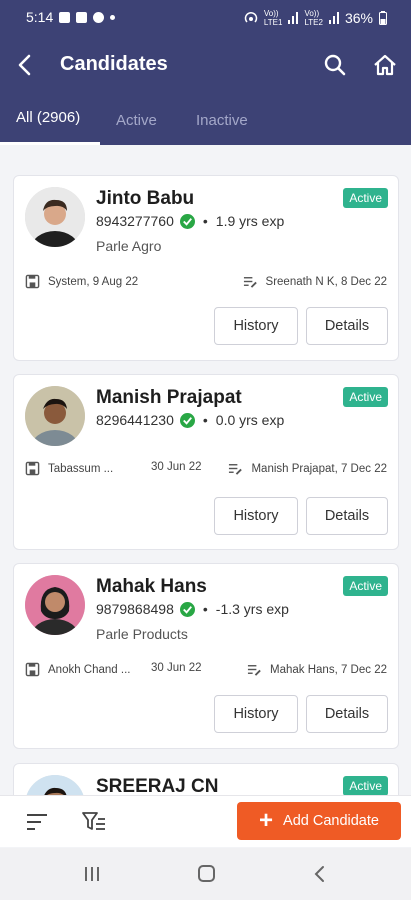 The width and height of the screenshot is (411, 900). Describe the element at coordinates (157, 785) in the screenshot. I see `candidate-name: SREERAJ CN` at that location.